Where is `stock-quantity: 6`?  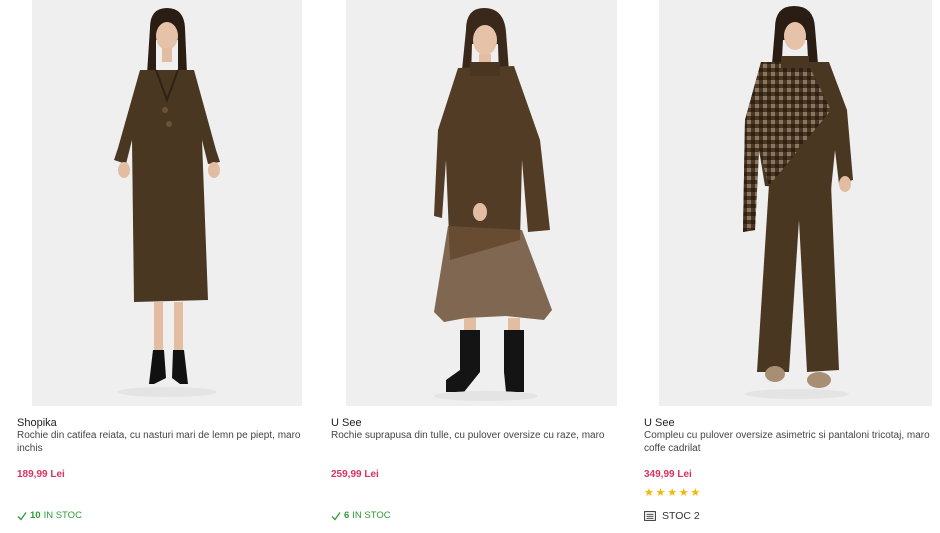 stock-quantity: 6 is located at coordinates (347, 515).